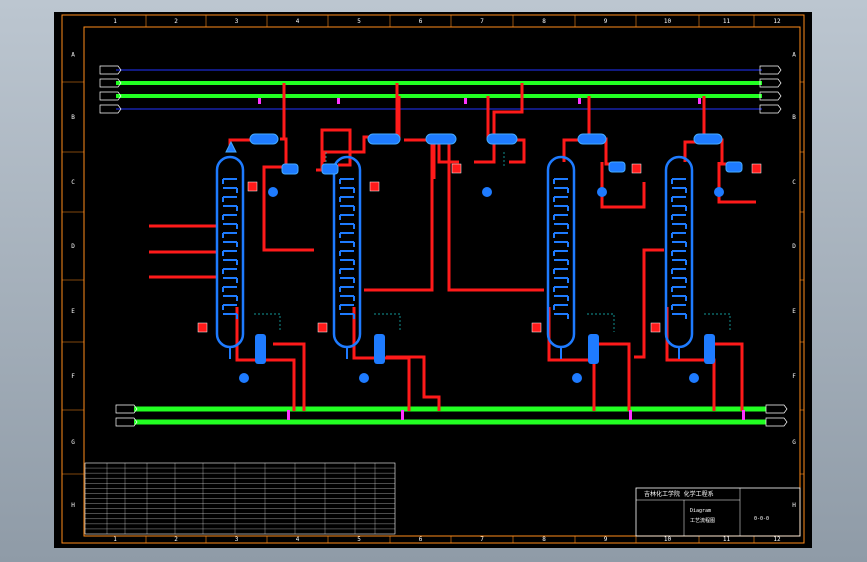  I want to click on bottom-utility-headers, so click(451, 415).